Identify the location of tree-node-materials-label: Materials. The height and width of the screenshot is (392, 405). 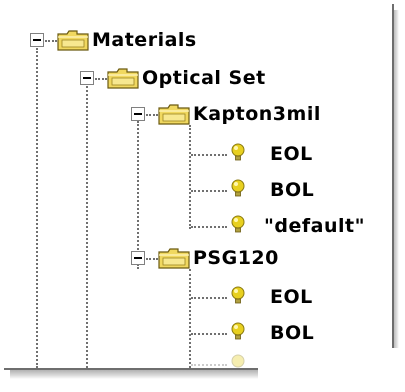
(144, 40).